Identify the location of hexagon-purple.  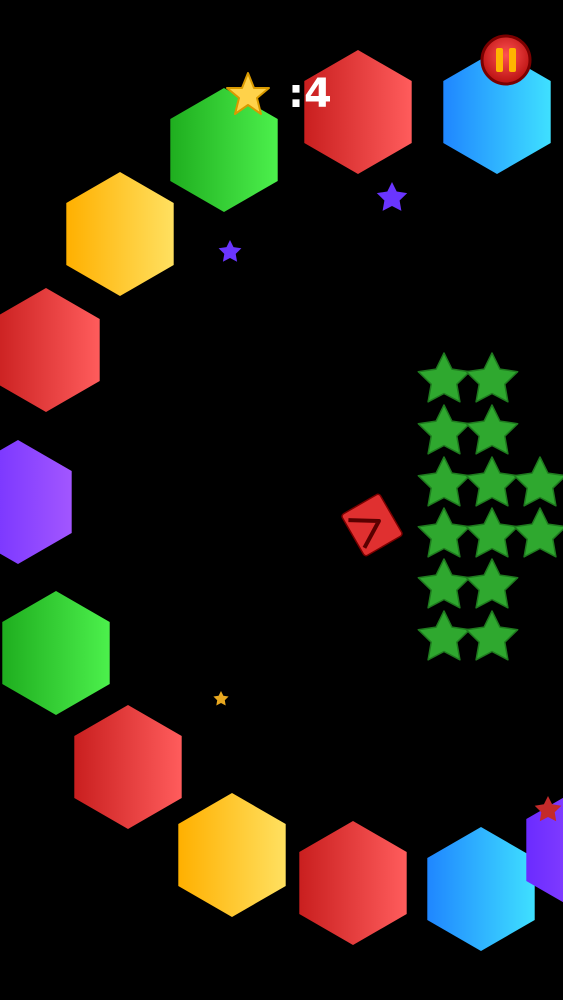
(36, 502).